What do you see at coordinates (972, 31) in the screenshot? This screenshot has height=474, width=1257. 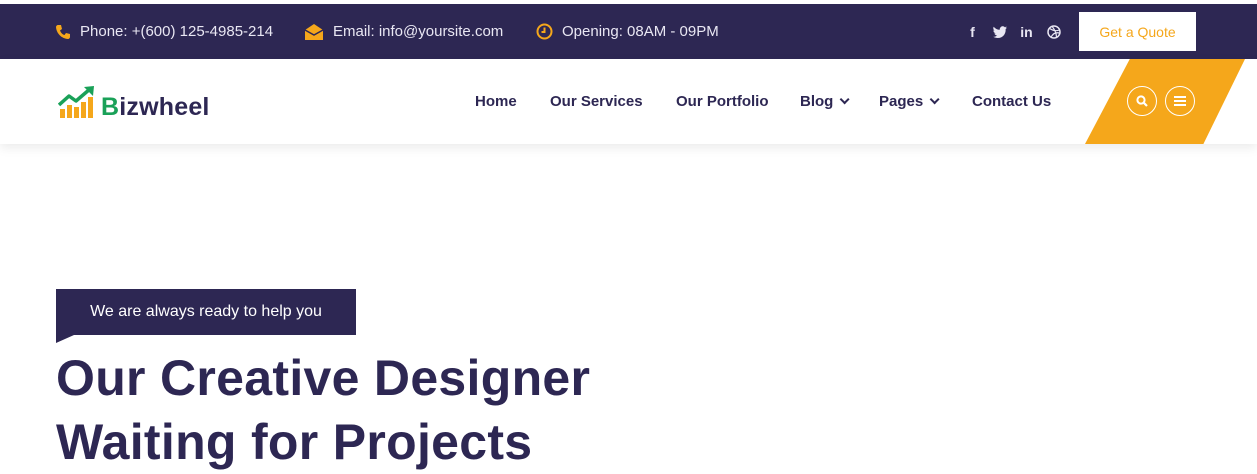 I see `facebook-icon: f` at bounding box center [972, 31].